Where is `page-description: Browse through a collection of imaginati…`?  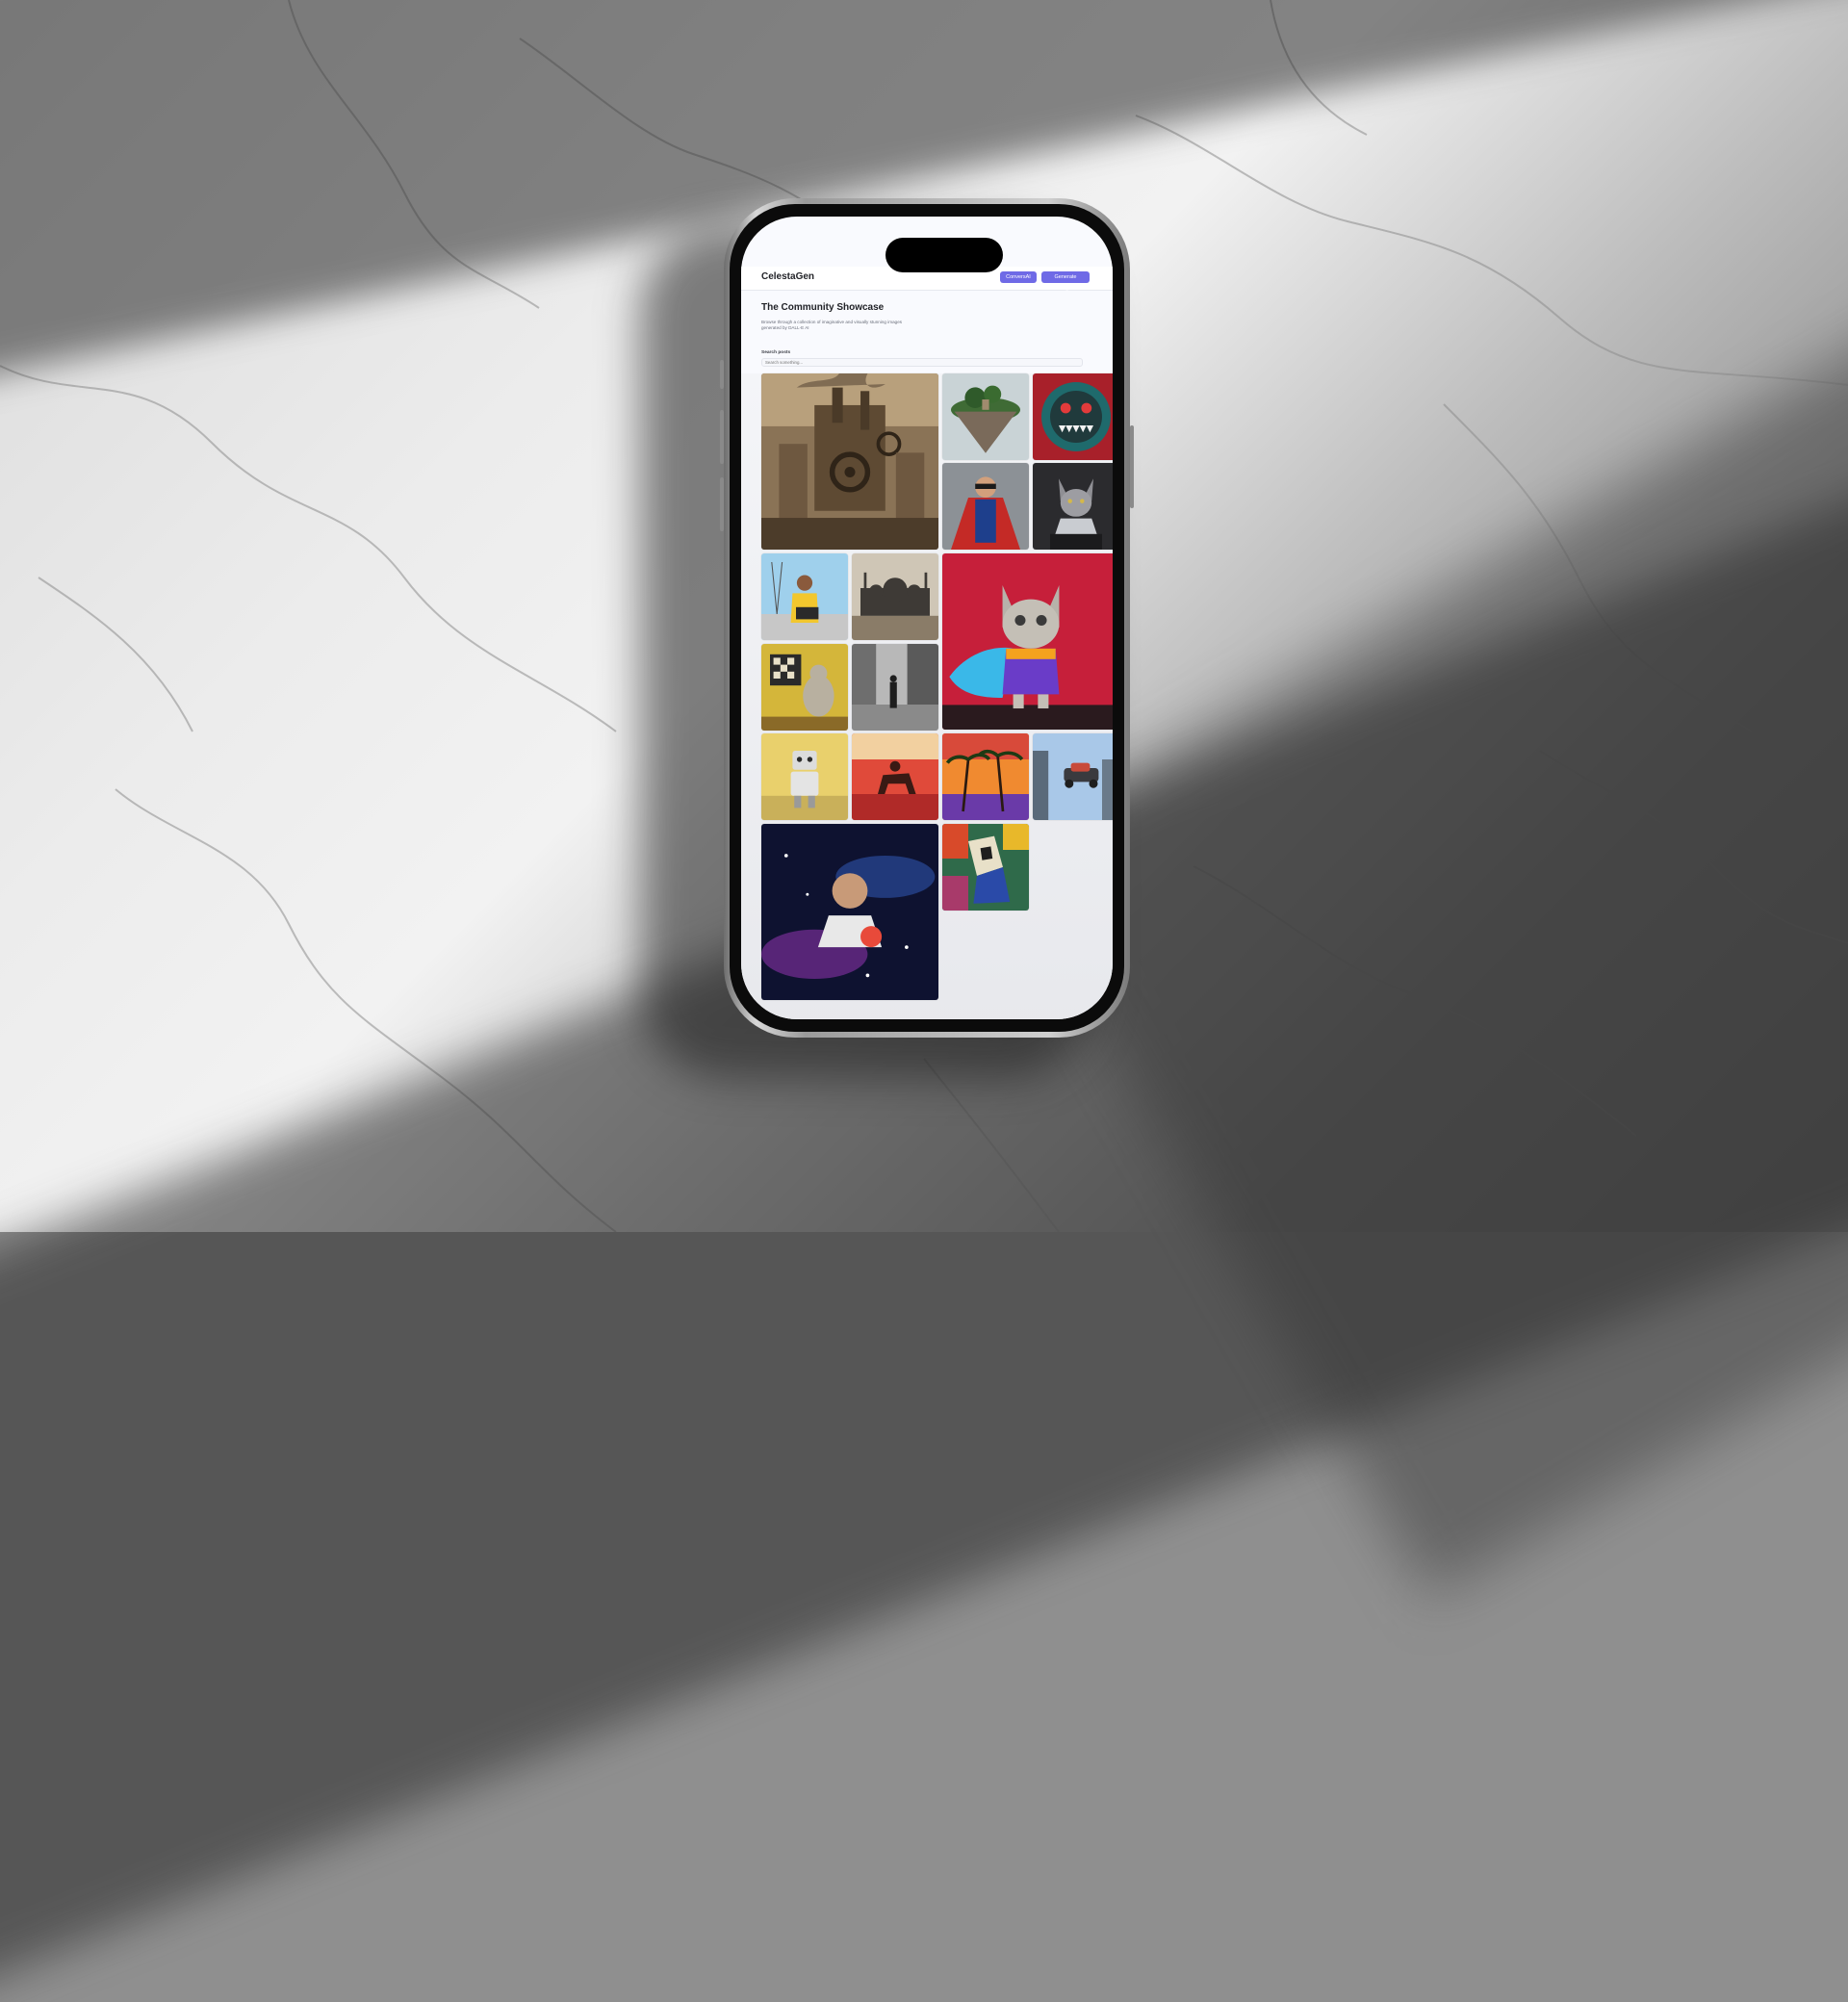 page-description: Browse through a collection of imaginati… is located at coordinates (832, 325).